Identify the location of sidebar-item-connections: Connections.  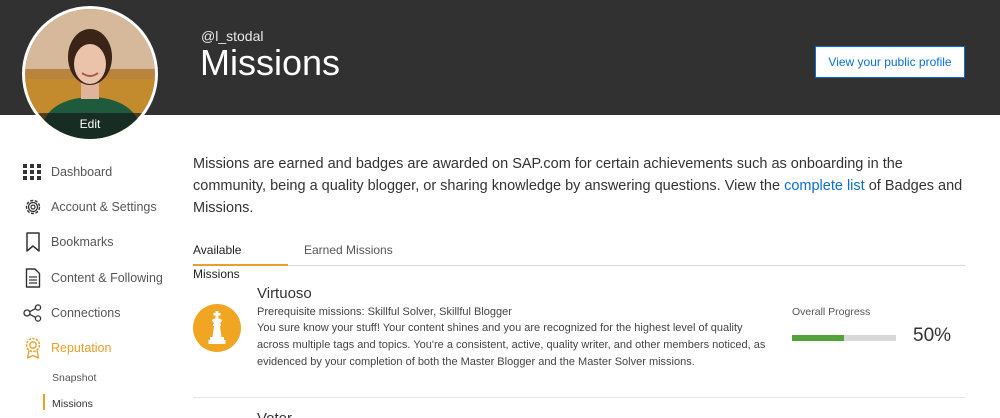
(102, 313).